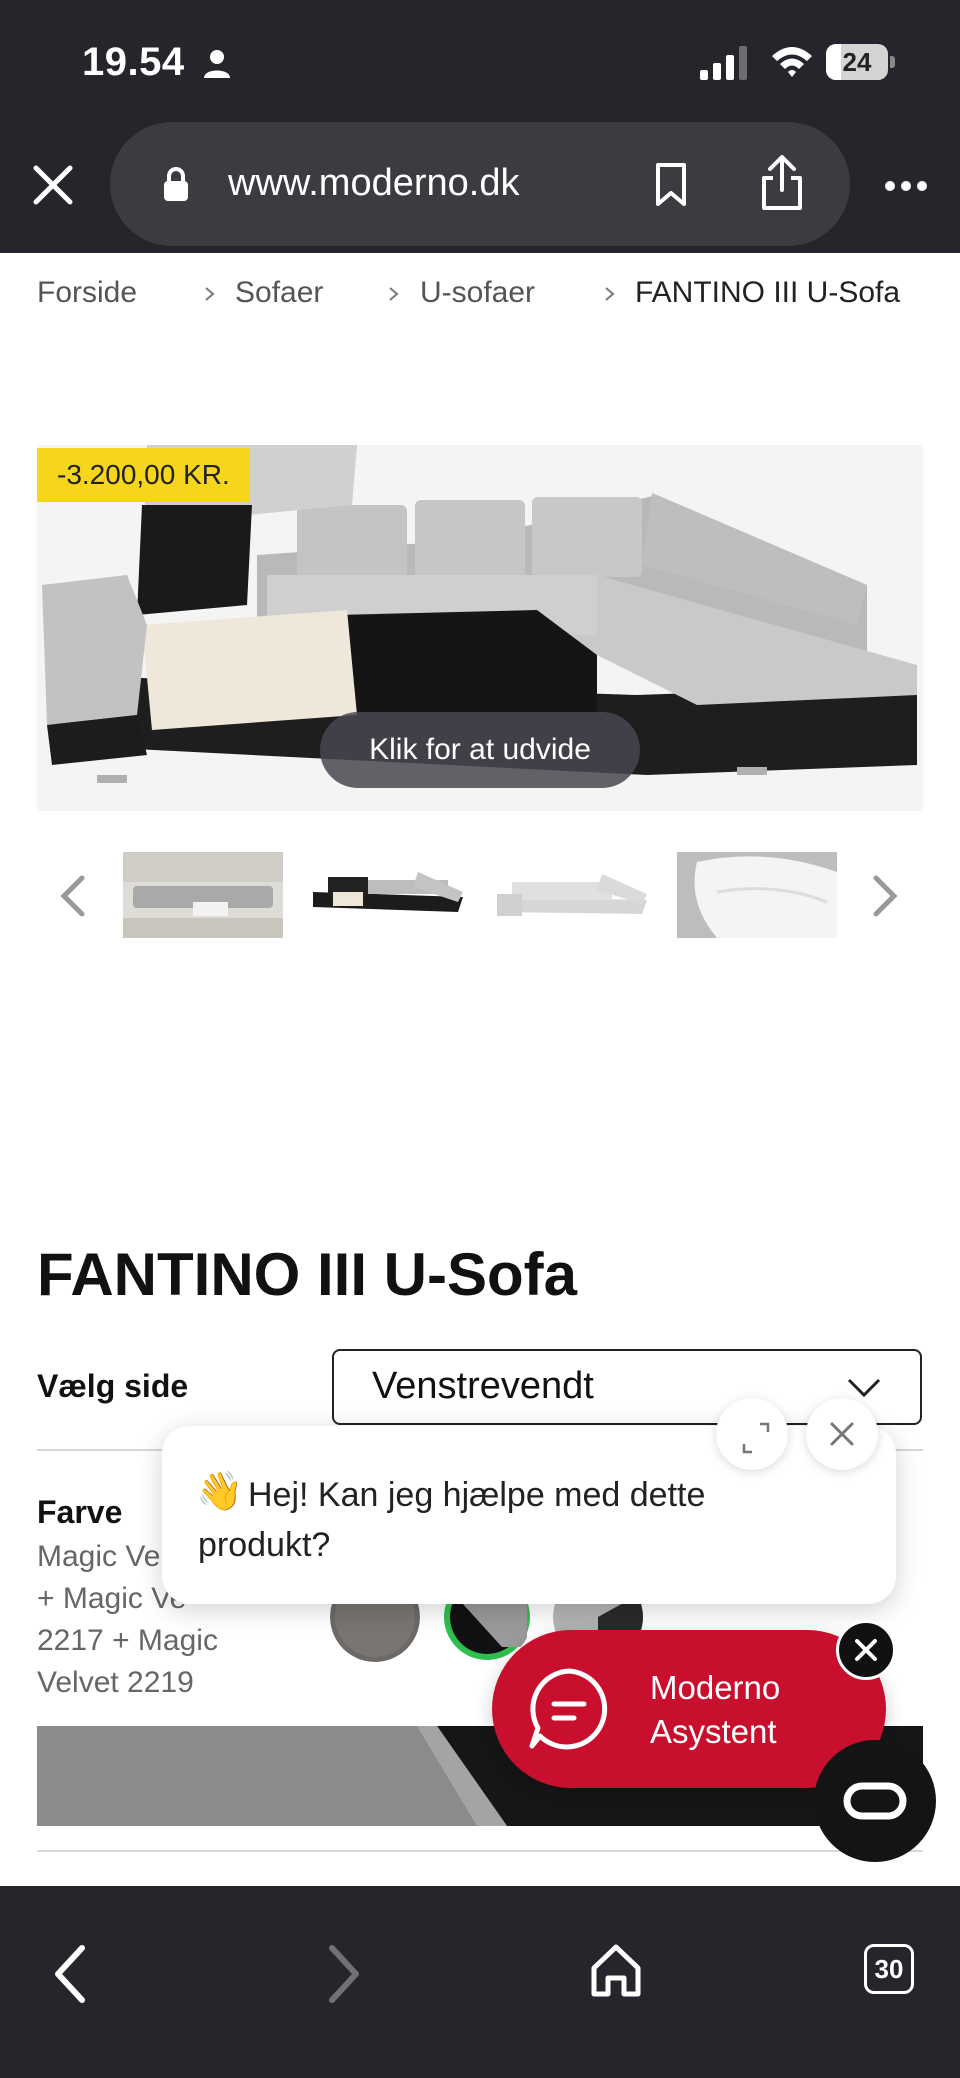 The height and width of the screenshot is (2078, 960). I want to click on tabs-button: 30, so click(889, 1969).